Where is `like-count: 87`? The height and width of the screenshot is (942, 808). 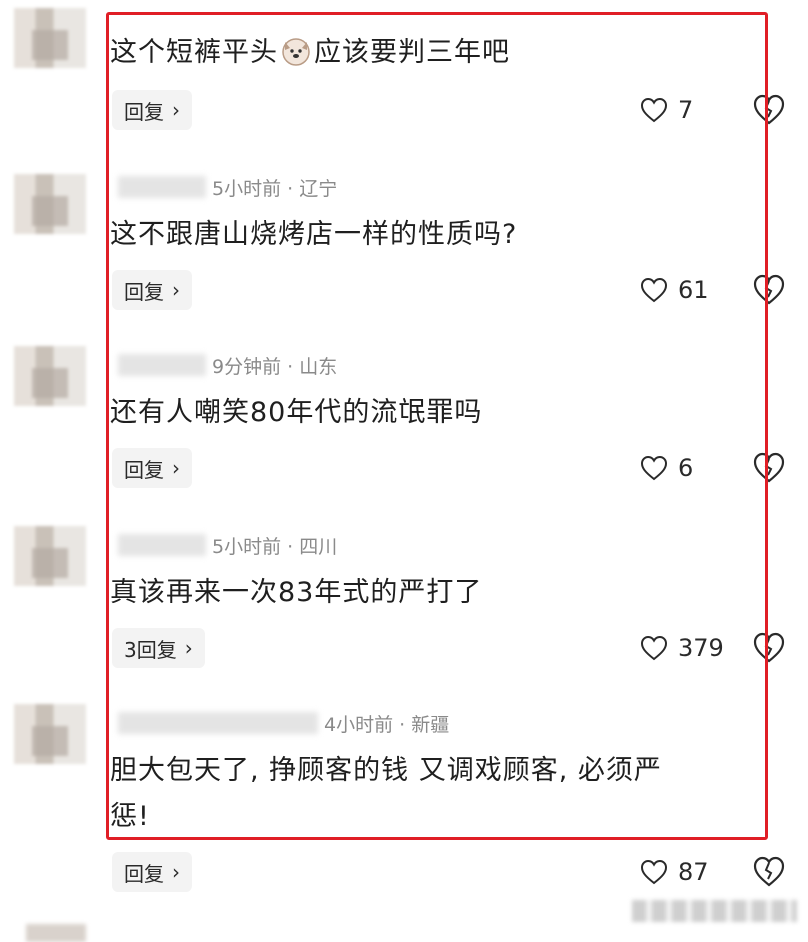 like-count: 87 is located at coordinates (693, 872).